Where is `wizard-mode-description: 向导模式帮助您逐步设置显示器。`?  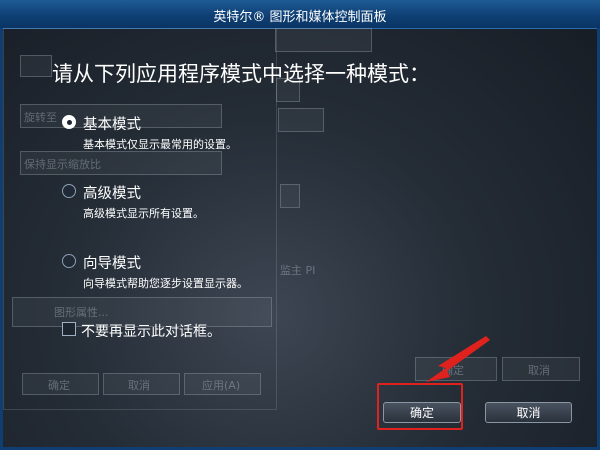 wizard-mode-description: 向导模式帮助您逐步设置显示器。 is located at coordinates (165, 283).